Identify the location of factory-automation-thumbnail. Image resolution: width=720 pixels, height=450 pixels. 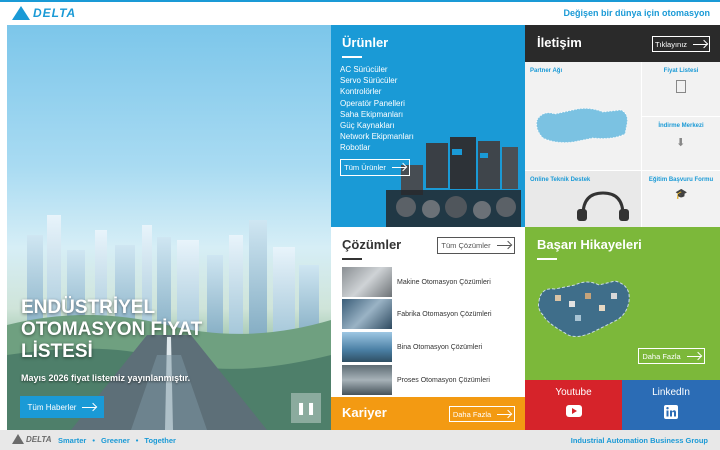
(367, 314).